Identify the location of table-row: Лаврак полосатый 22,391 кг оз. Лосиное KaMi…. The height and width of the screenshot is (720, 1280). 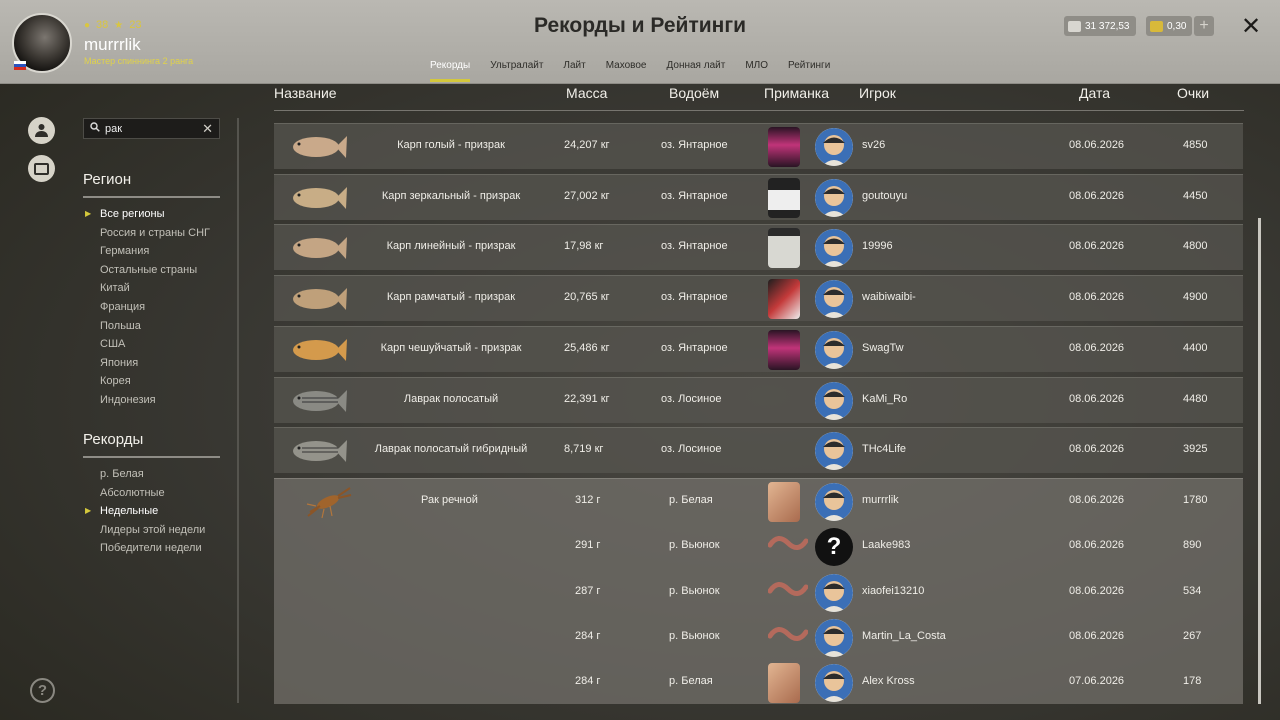
(758, 399).